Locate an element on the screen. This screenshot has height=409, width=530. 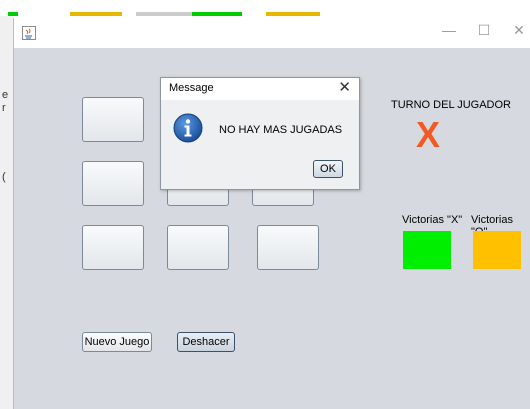
dialog-title: Message is located at coordinates (191, 88).